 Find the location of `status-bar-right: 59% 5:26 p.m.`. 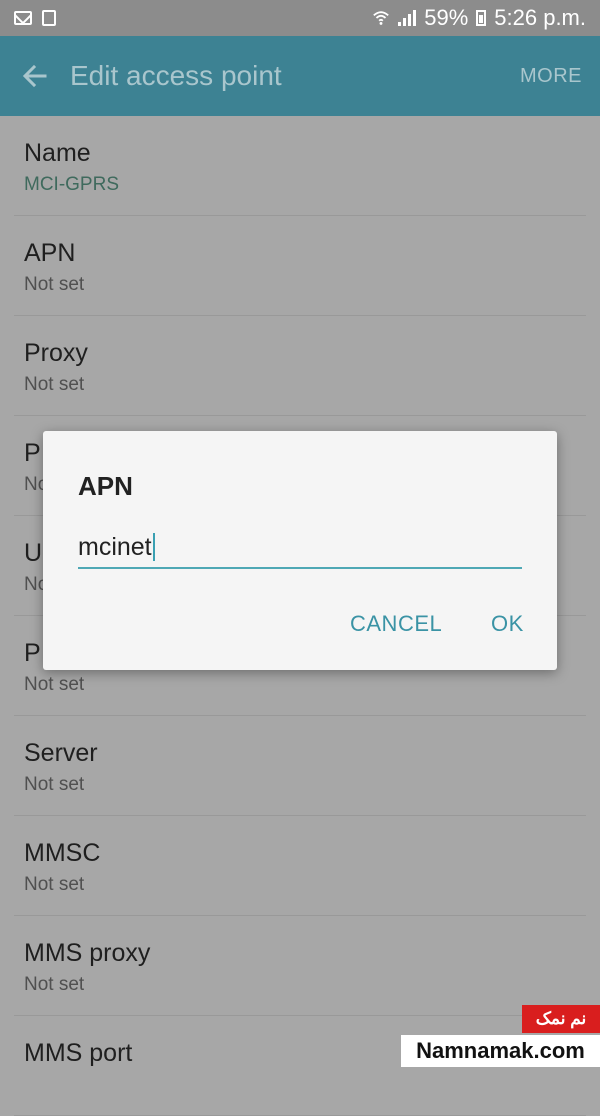

status-bar-right: 59% 5:26 p.m. is located at coordinates (479, 18).